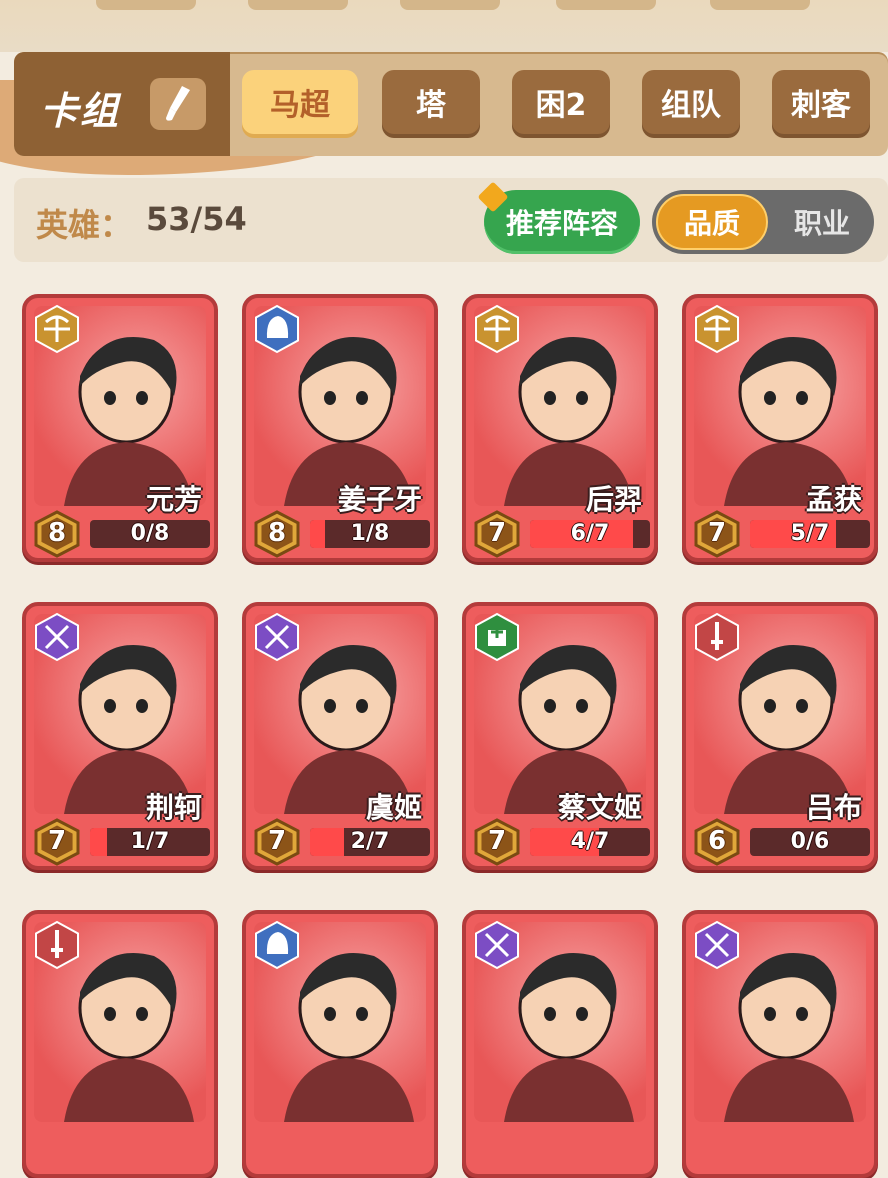  I want to click on progress-text: 0/8, so click(150, 533).